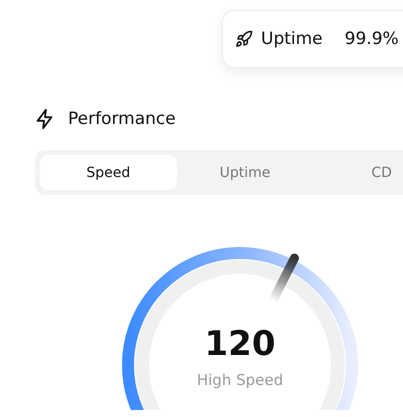 This screenshot has width=403, height=417. Describe the element at coordinates (244, 39) in the screenshot. I see `rocket-icon` at that location.